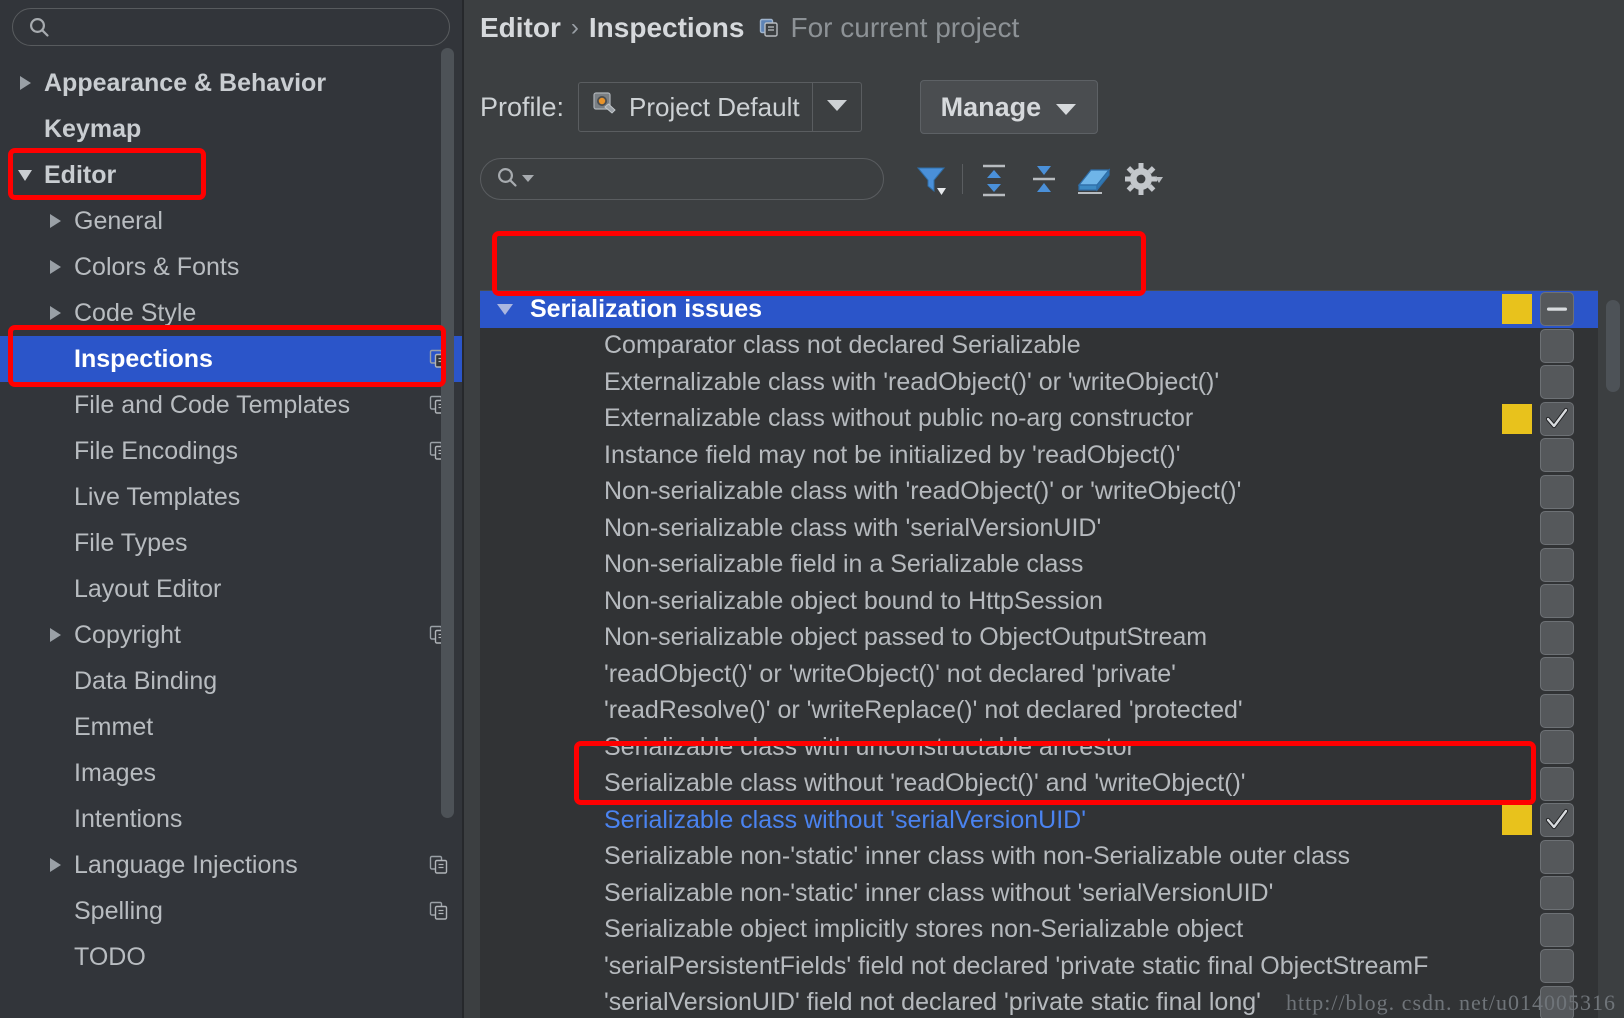 The height and width of the screenshot is (1018, 1624). What do you see at coordinates (231, 451) in the screenshot?
I see `sidebar-item-file-encodings: File Encodings` at bounding box center [231, 451].